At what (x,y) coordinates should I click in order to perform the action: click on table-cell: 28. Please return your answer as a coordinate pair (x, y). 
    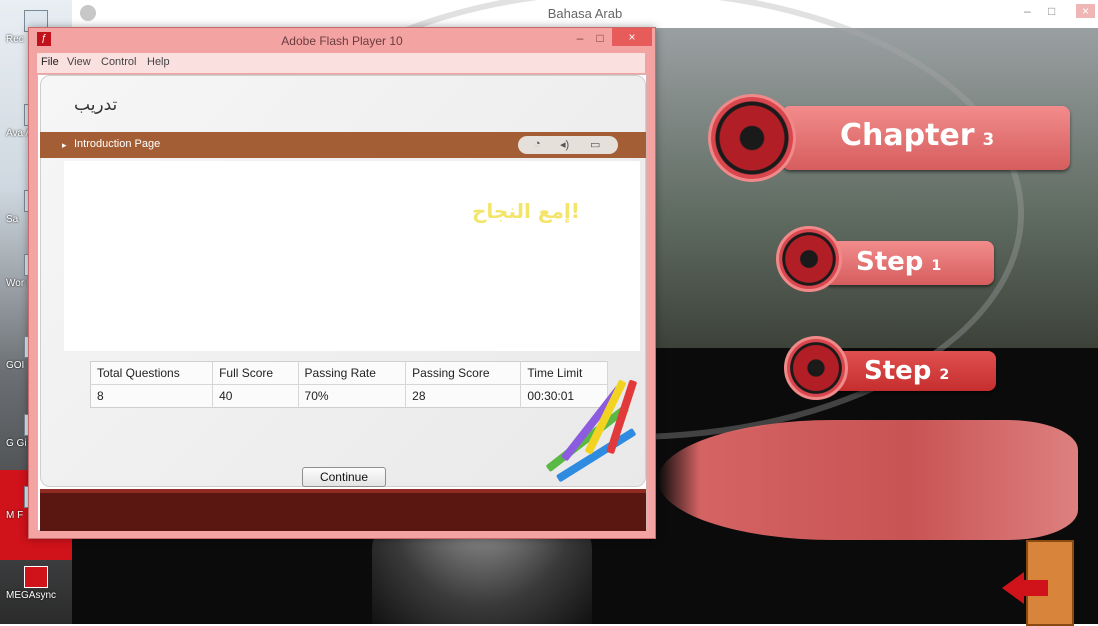
    Looking at the image, I should click on (463, 396).